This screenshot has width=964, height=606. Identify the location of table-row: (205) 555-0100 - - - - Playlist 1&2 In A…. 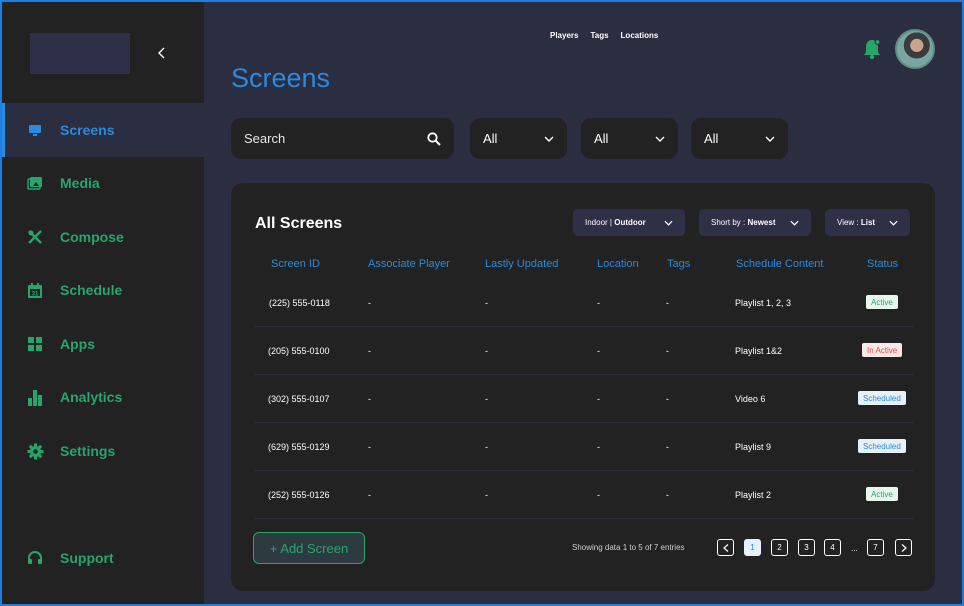
(584, 351).